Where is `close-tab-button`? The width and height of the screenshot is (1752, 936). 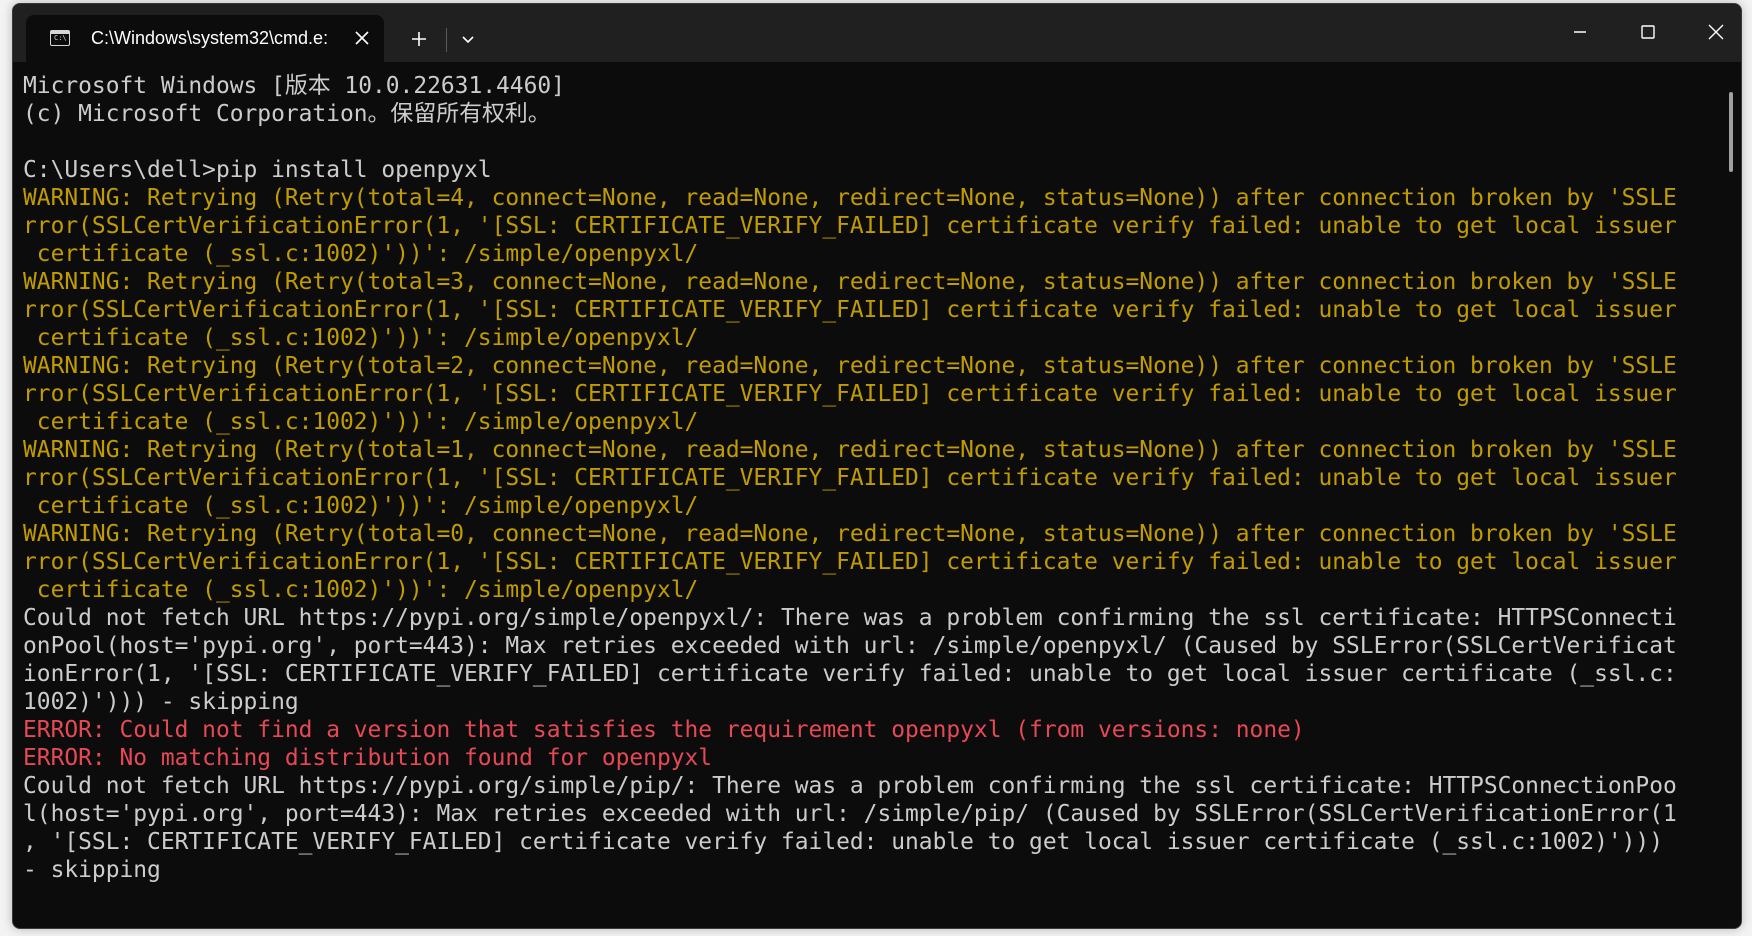
close-tab-button is located at coordinates (362, 38).